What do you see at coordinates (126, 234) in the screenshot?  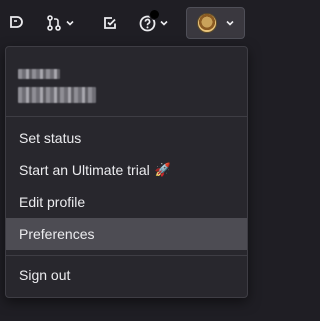 I see `menu-item-preferences: Preferences` at bounding box center [126, 234].